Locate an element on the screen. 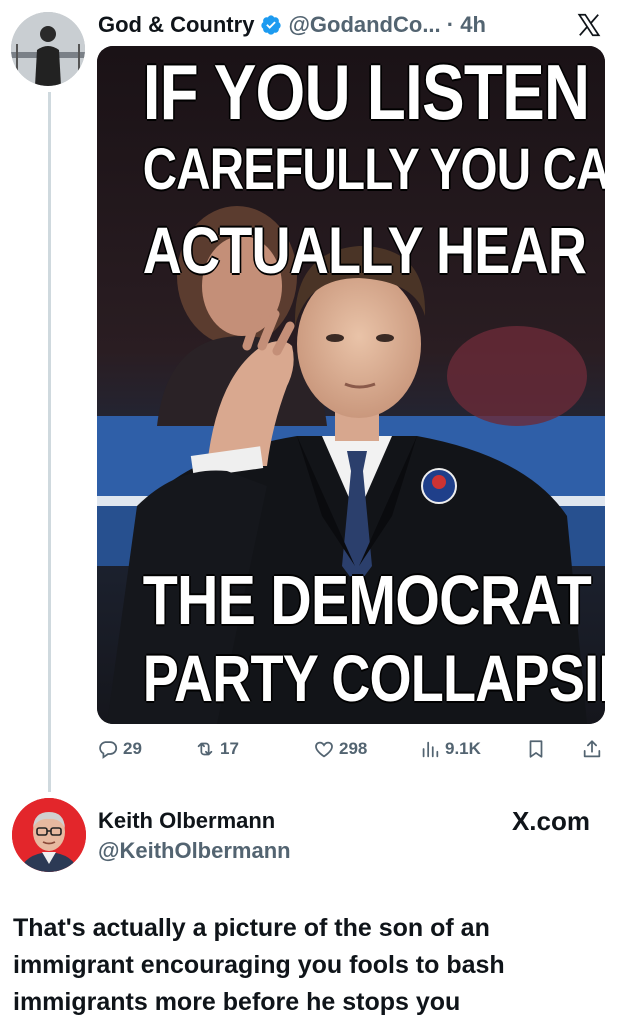 Image resolution: width=618 pixels, height=1036 pixels. x-logo-icon is located at coordinates (589, 25).